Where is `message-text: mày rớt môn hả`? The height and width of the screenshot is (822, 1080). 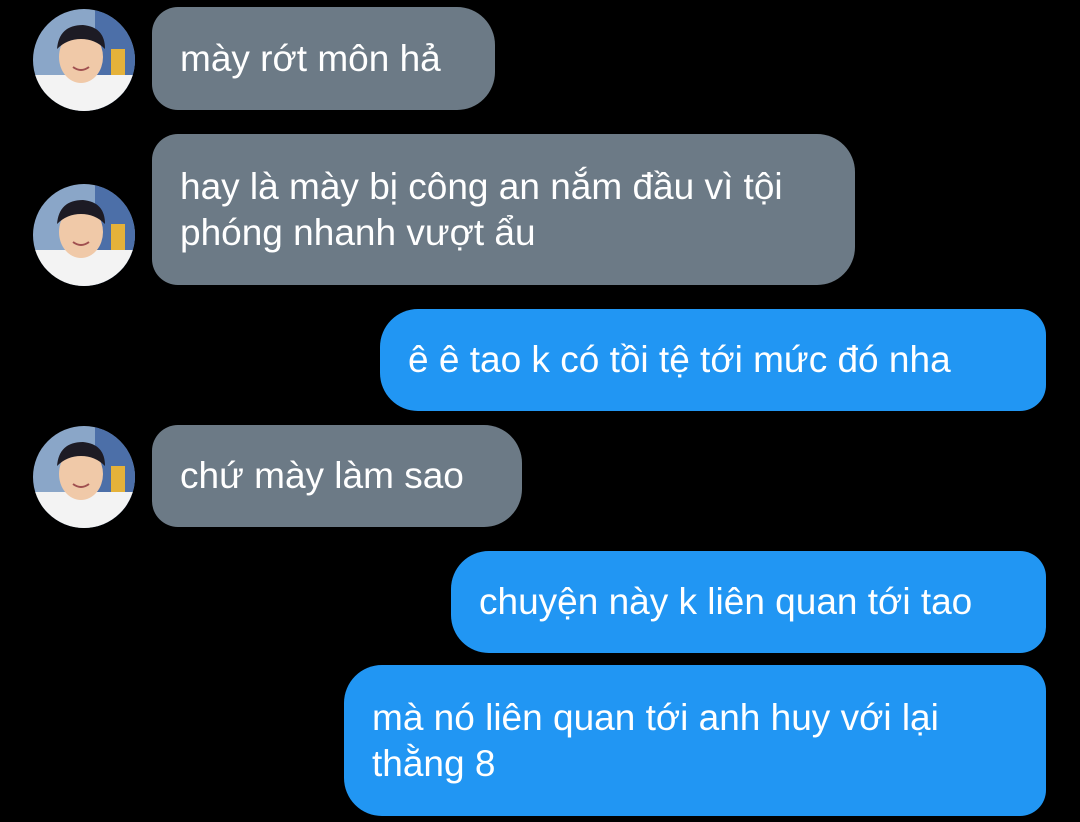
message-text: mày rớt môn hả is located at coordinates (310, 58).